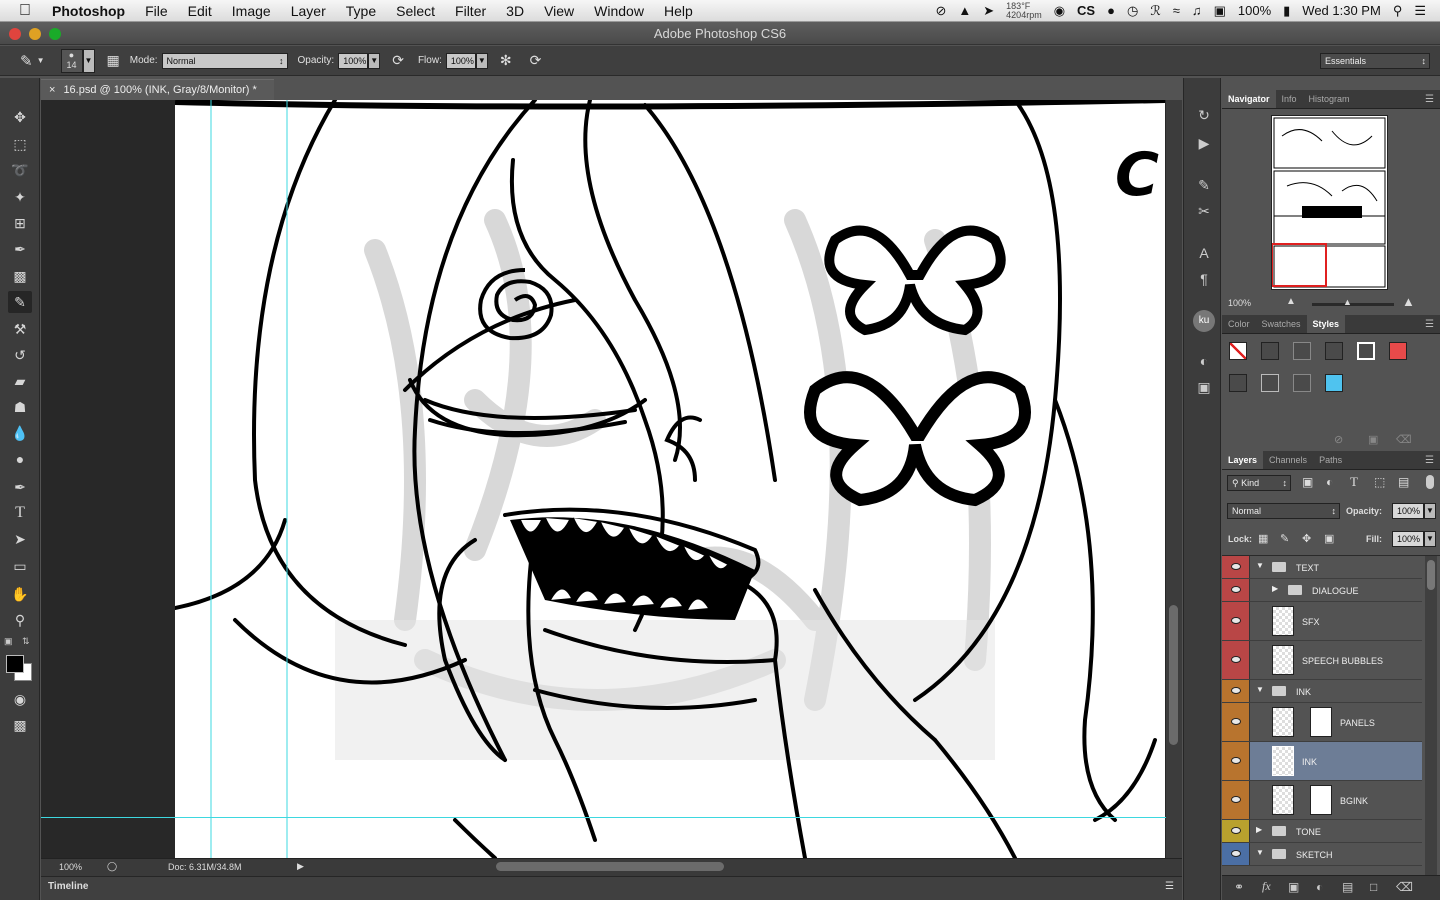 This screenshot has width=1440, height=900. Describe the element at coordinates (1086, 10) in the screenshot. I see `cs-status: CS` at that location.